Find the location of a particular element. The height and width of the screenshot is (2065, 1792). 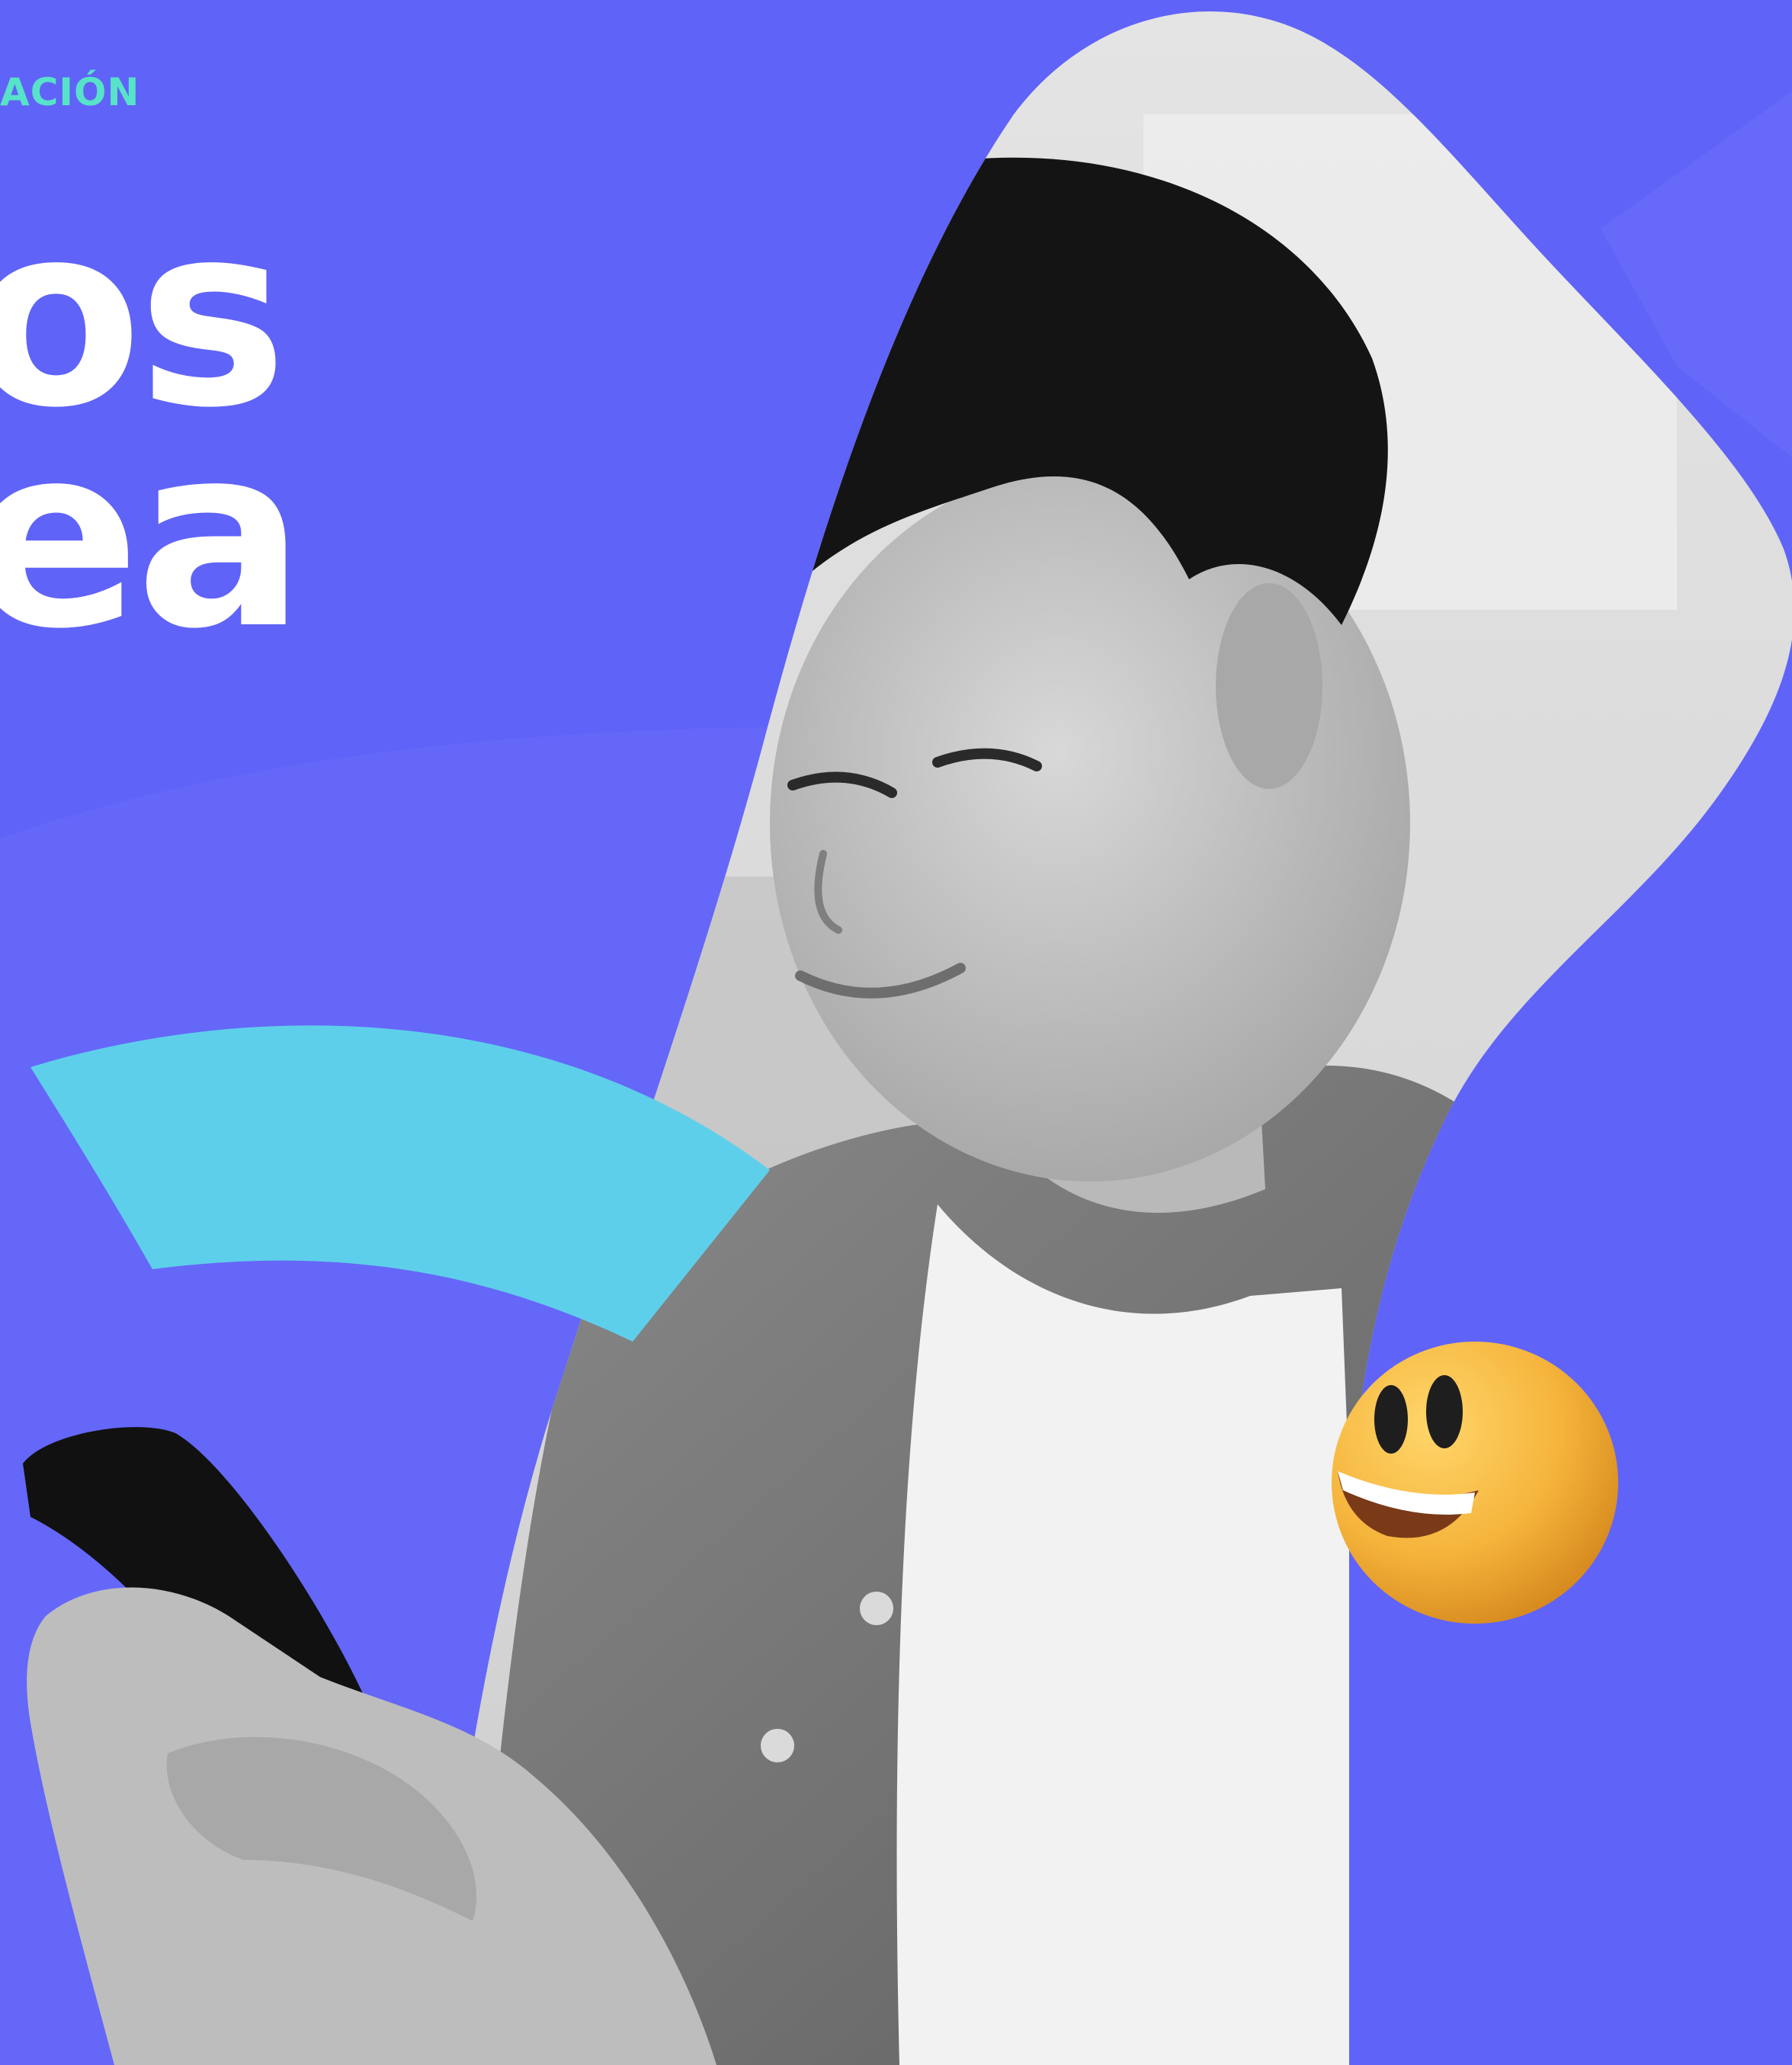

page-headline: os ea is located at coordinates (153, 427).